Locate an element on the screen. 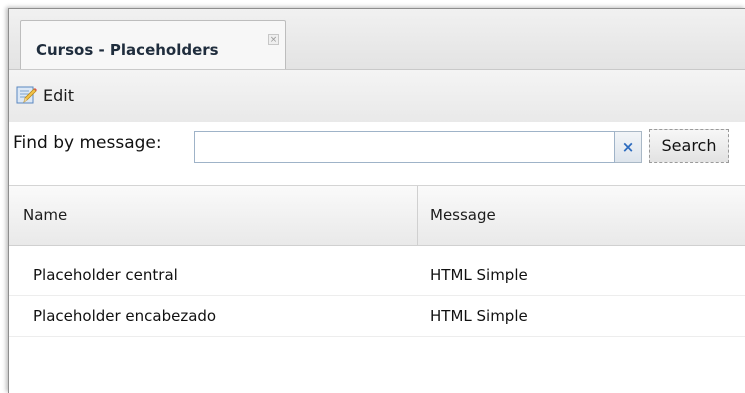  edit-button: Edit is located at coordinates (44, 95).